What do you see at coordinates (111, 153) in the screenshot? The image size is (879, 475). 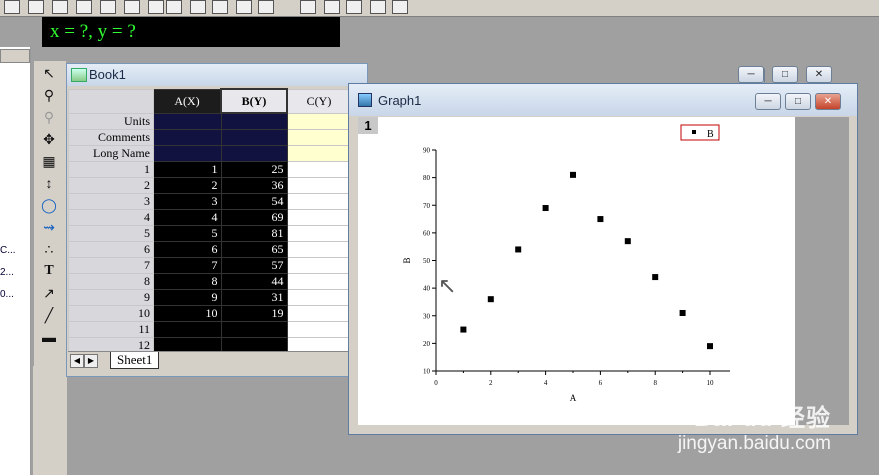 I see `row-label-long-name: Long Name` at bounding box center [111, 153].